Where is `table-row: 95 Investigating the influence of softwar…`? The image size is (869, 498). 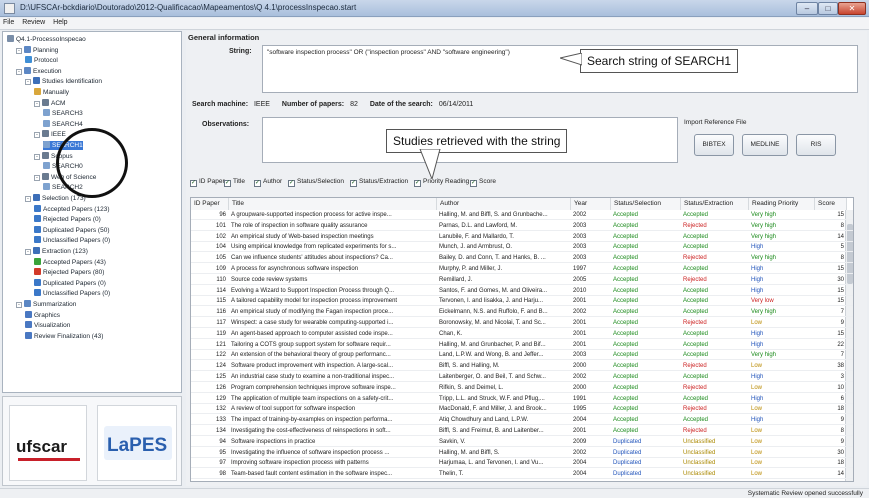
table-row: 95 Investigating the influence of softwar… is located at coordinates (522, 453).